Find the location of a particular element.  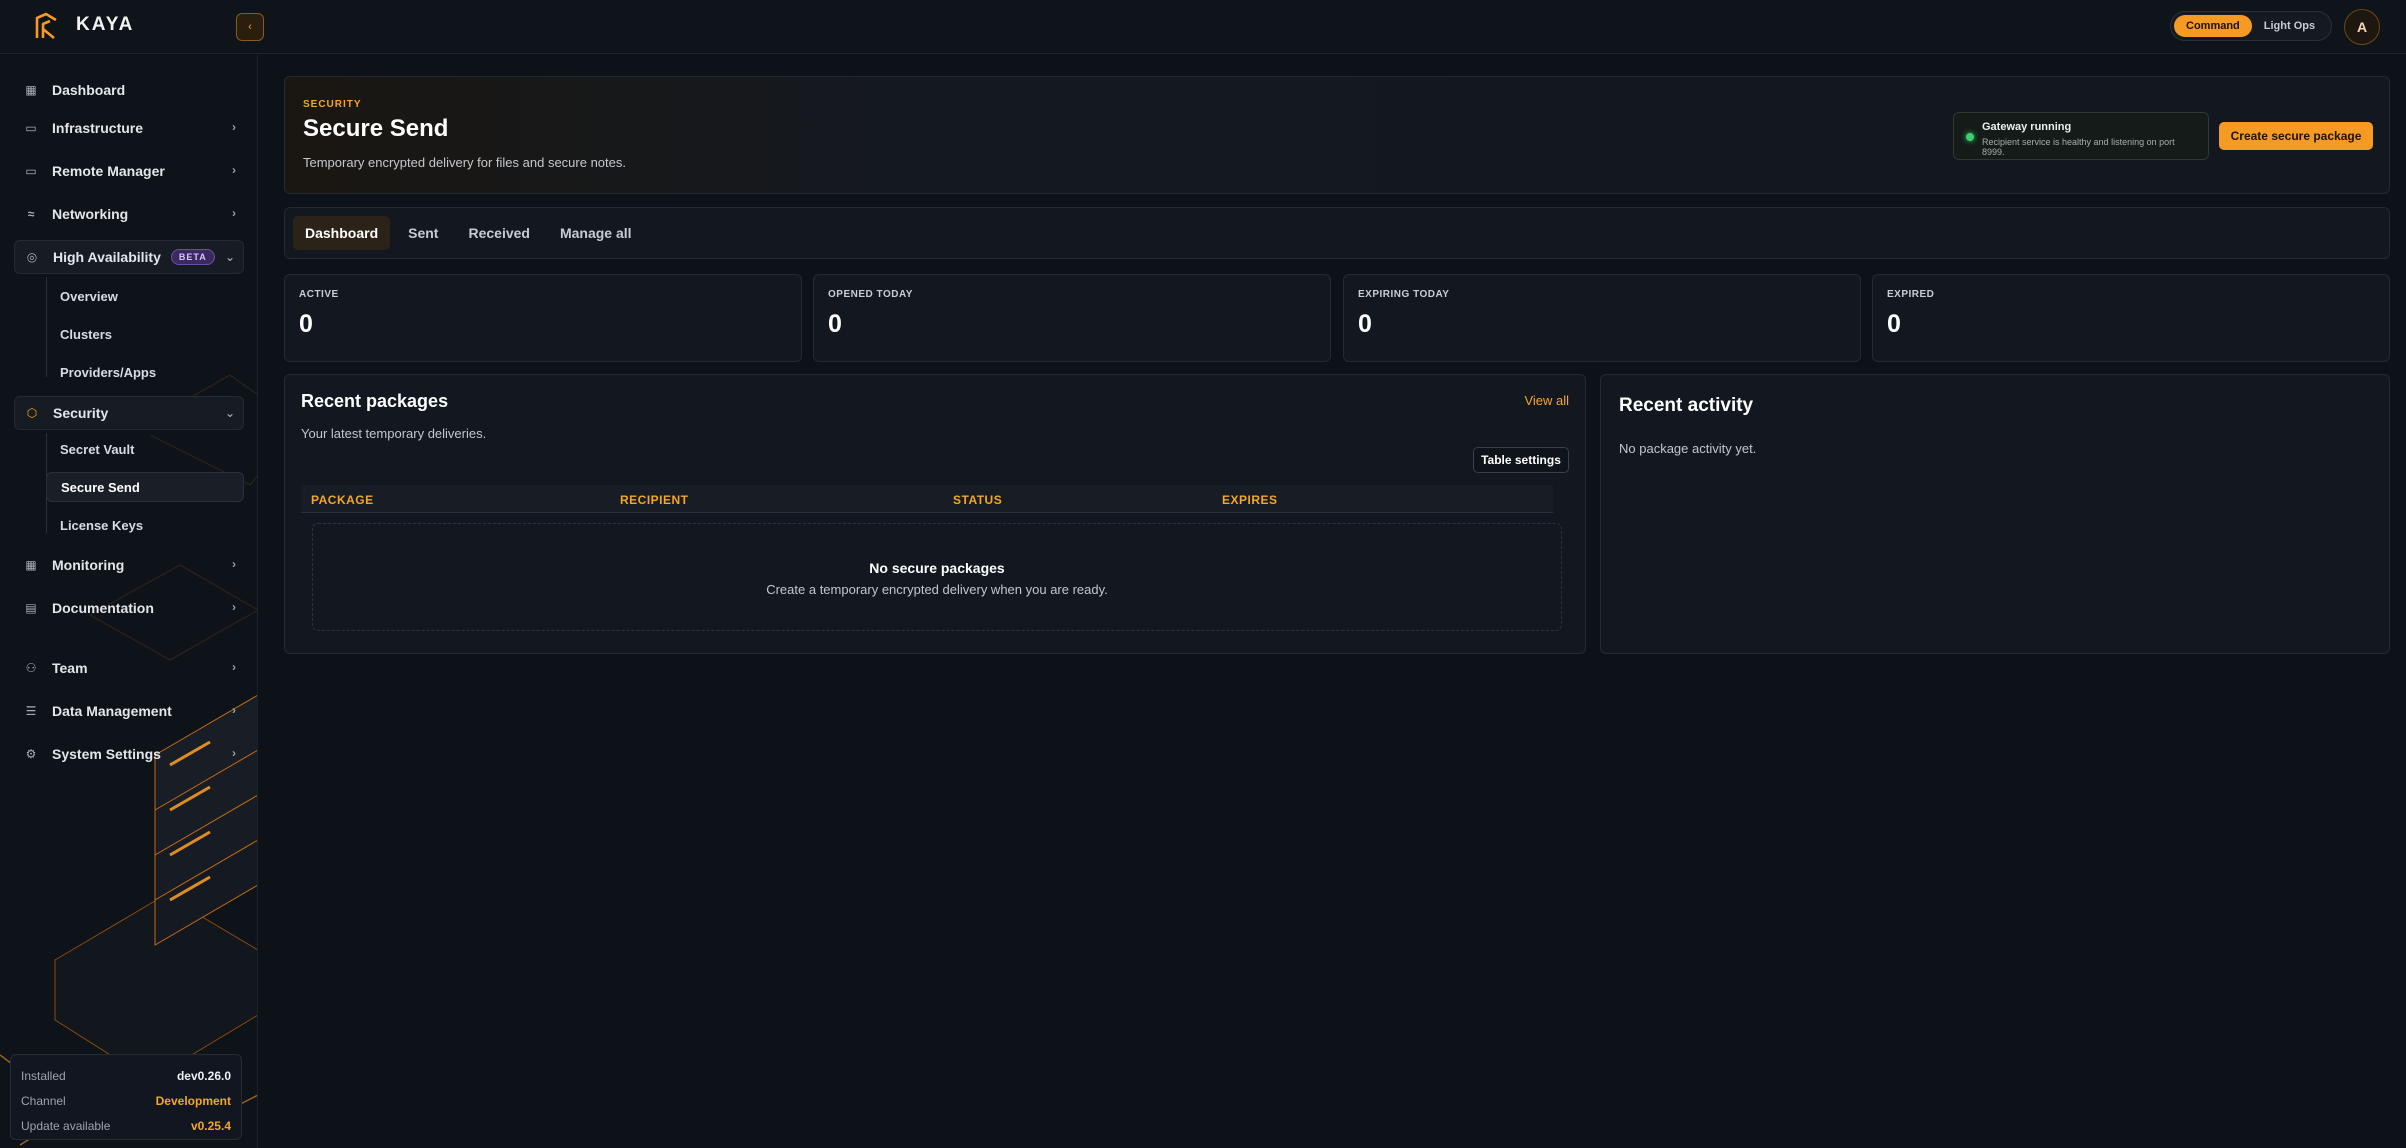

installed-value: dev0.26.0 is located at coordinates (203, 1075).